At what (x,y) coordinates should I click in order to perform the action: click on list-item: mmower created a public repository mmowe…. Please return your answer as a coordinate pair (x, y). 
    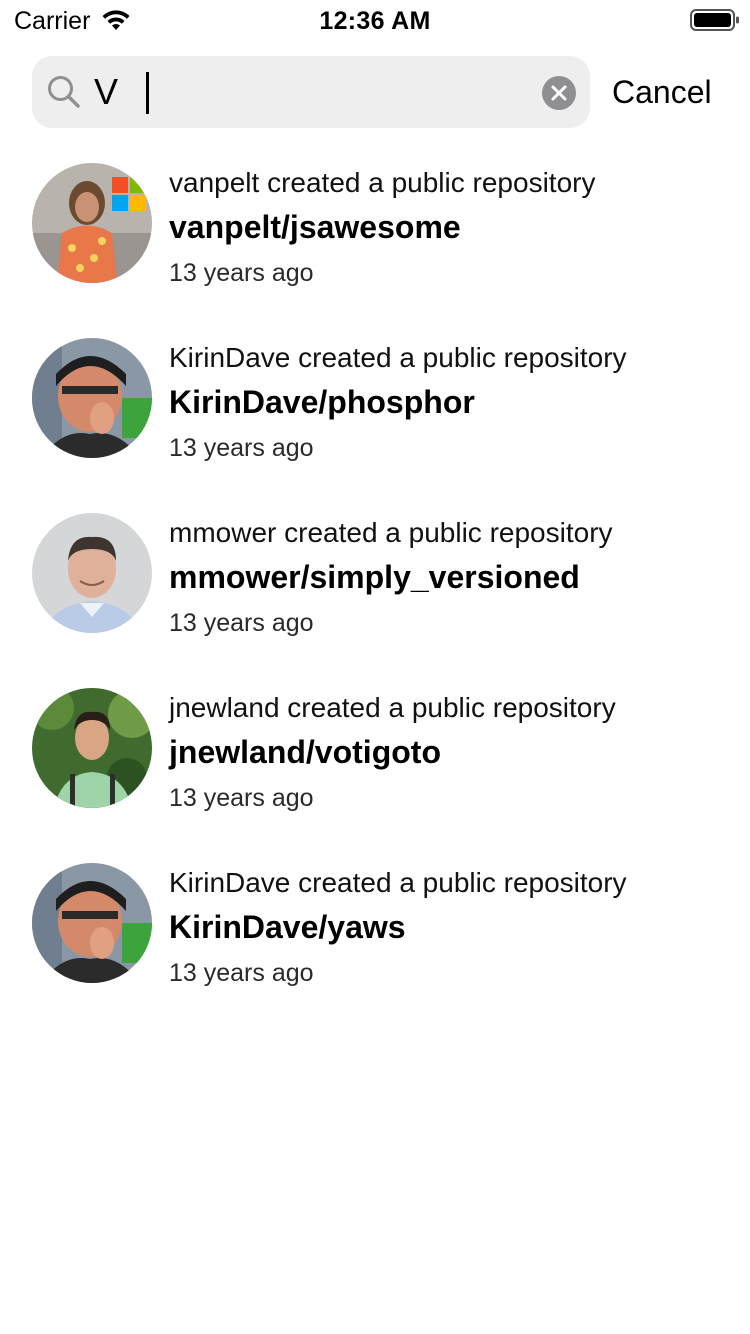
    Looking at the image, I should click on (375, 600).